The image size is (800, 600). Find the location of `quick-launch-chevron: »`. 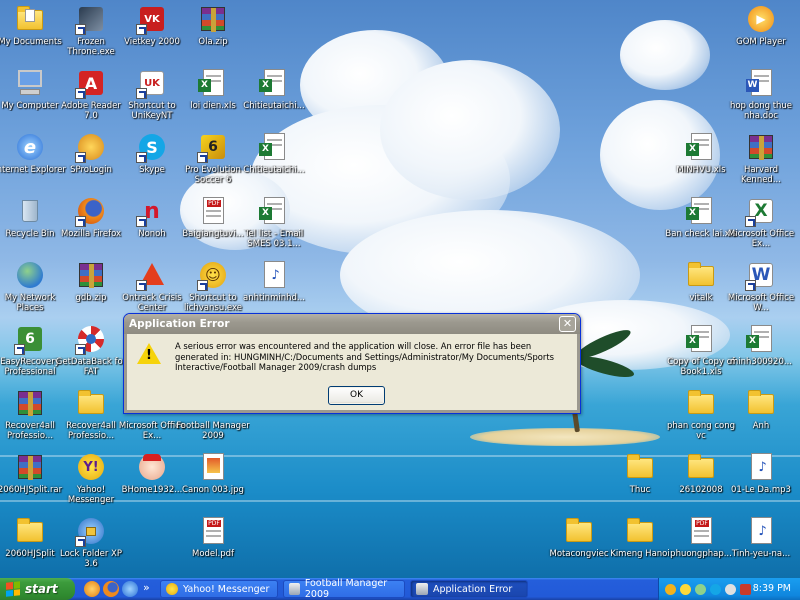

quick-launch-chevron: » is located at coordinates (146, 587).